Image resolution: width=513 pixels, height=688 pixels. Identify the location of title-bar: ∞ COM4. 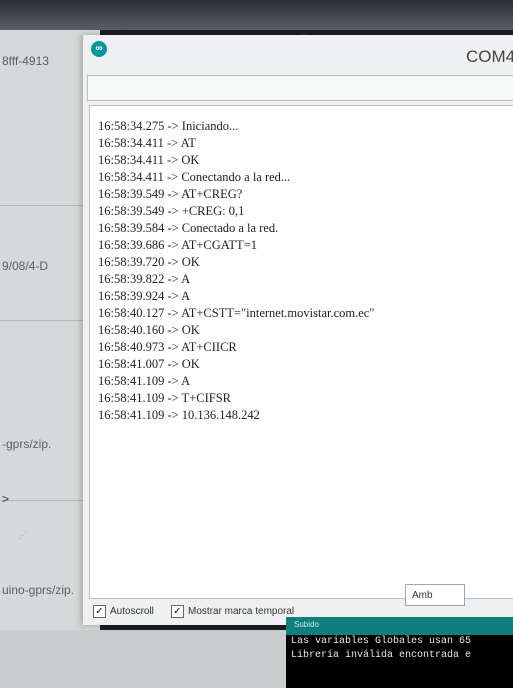
(298, 55).